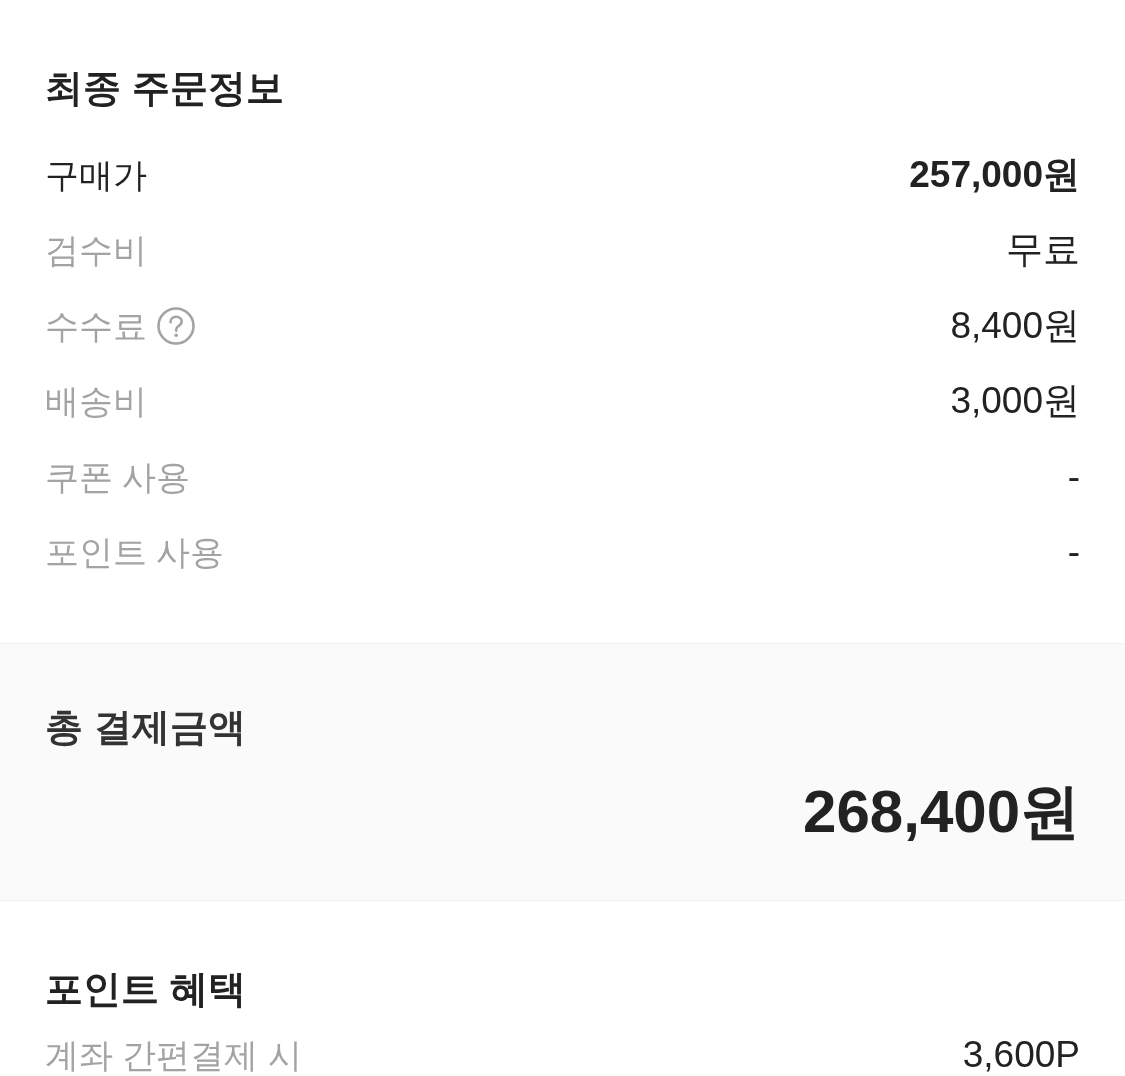 This screenshot has width=1125, height=1076. What do you see at coordinates (176, 325) in the screenshot?
I see `help-icon` at bounding box center [176, 325].